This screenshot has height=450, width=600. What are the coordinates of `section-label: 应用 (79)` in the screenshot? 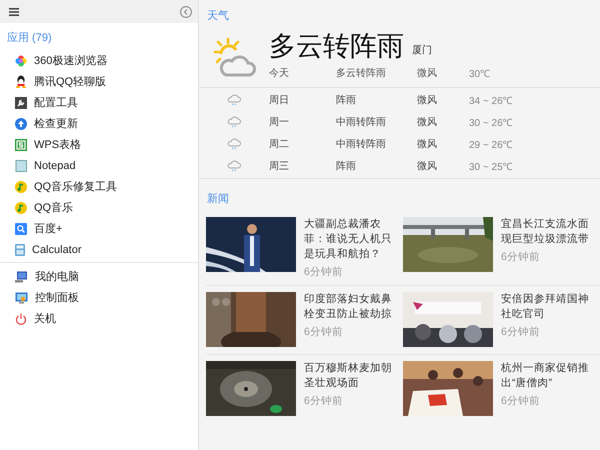 It's located at (29, 38).